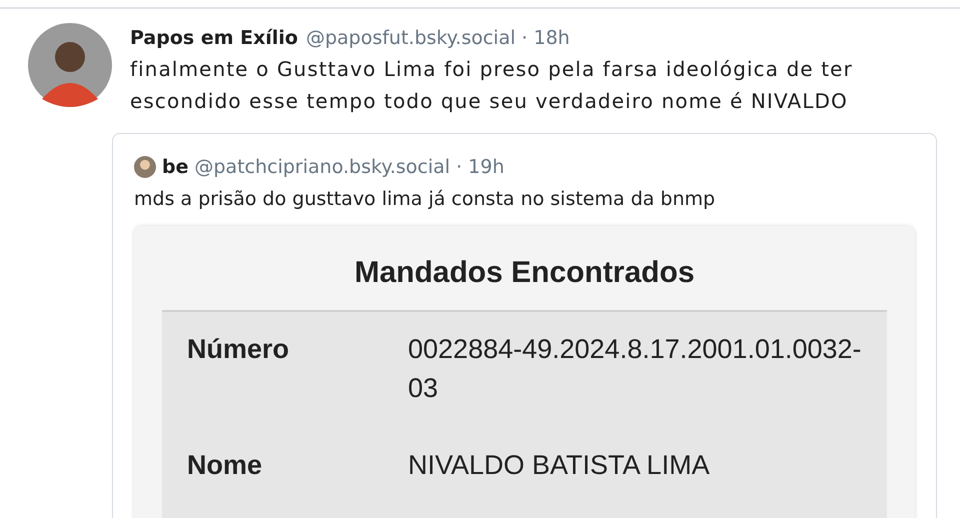  What do you see at coordinates (175, 167) in the screenshot?
I see `author-name: be` at bounding box center [175, 167].